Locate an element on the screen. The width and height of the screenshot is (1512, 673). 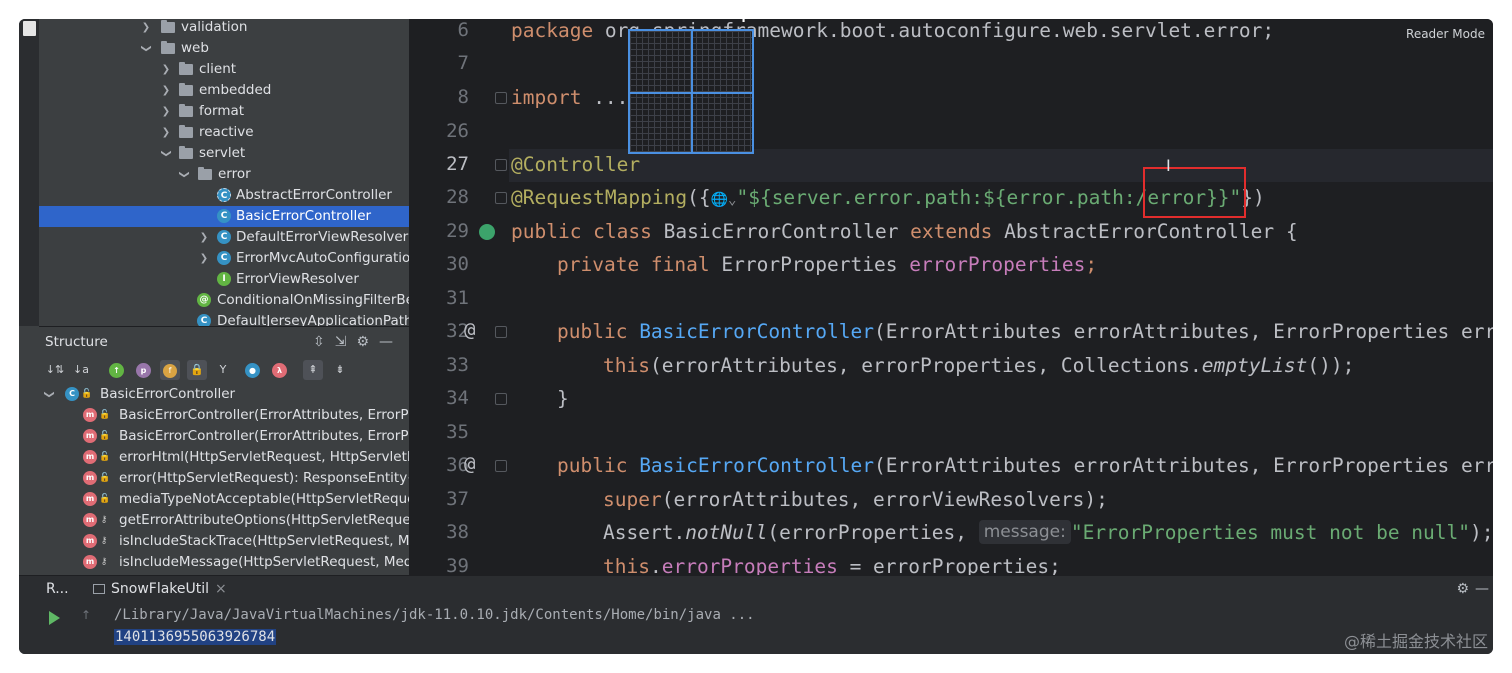
tree-item-error-mvc-auto-configuration: ❯ C ErrorMvcAutoConfiguration is located at coordinates (224, 258).